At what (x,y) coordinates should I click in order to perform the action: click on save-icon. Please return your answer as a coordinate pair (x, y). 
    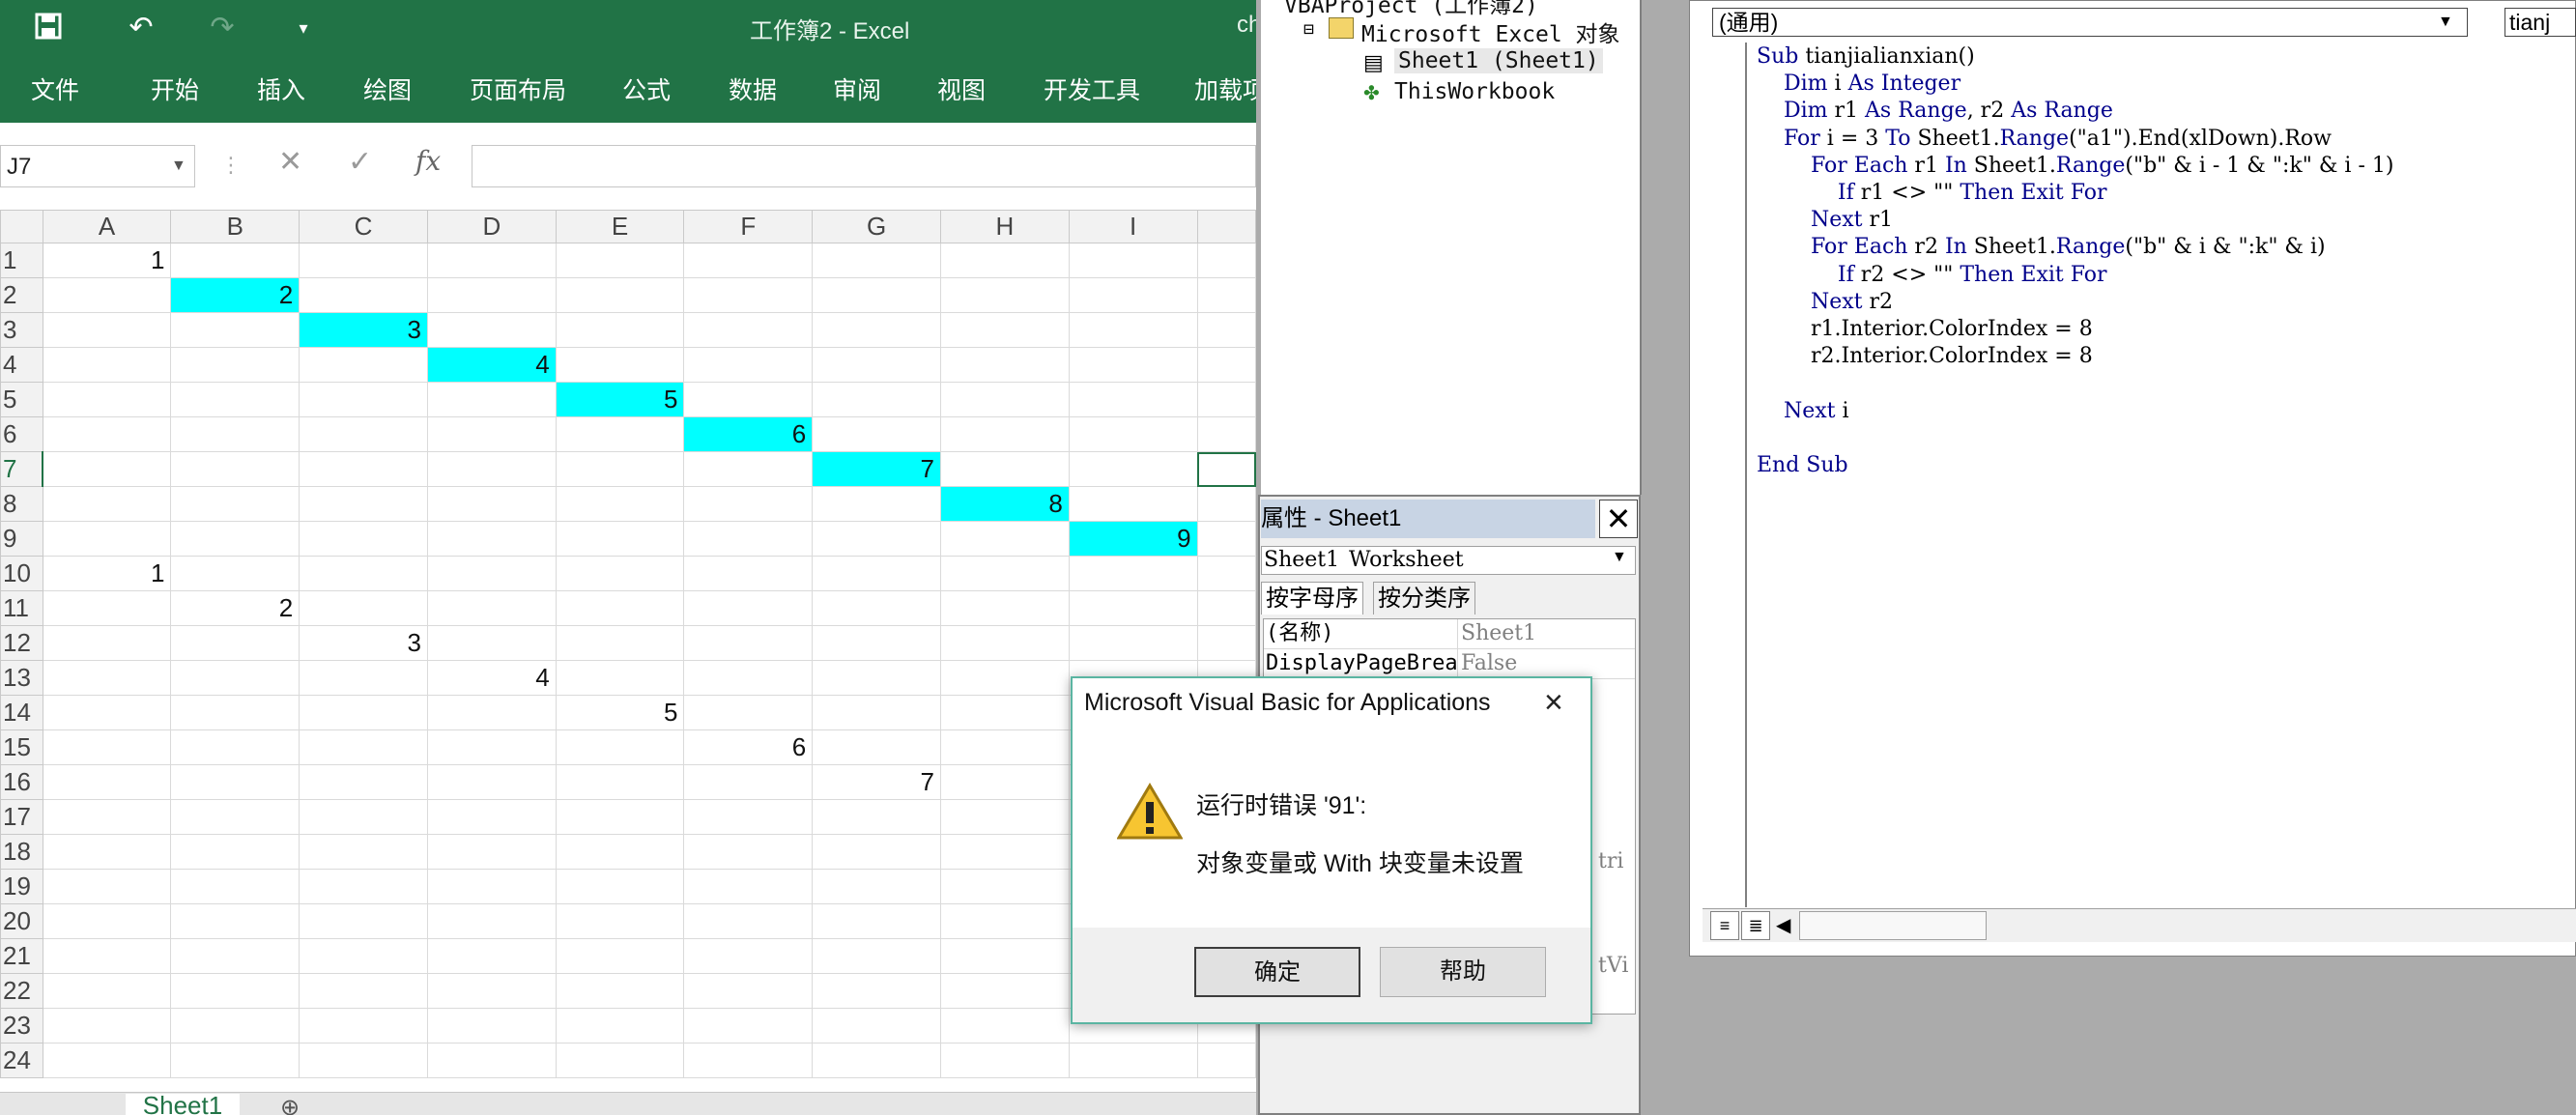
    Looking at the image, I should click on (49, 28).